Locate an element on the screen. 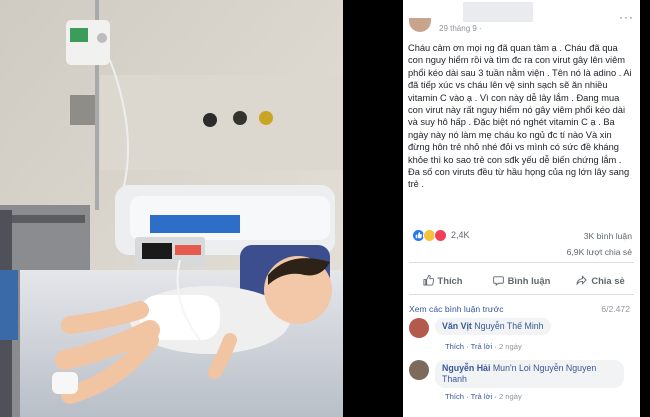  comment-label: Bình luận is located at coordinates (529, 280).